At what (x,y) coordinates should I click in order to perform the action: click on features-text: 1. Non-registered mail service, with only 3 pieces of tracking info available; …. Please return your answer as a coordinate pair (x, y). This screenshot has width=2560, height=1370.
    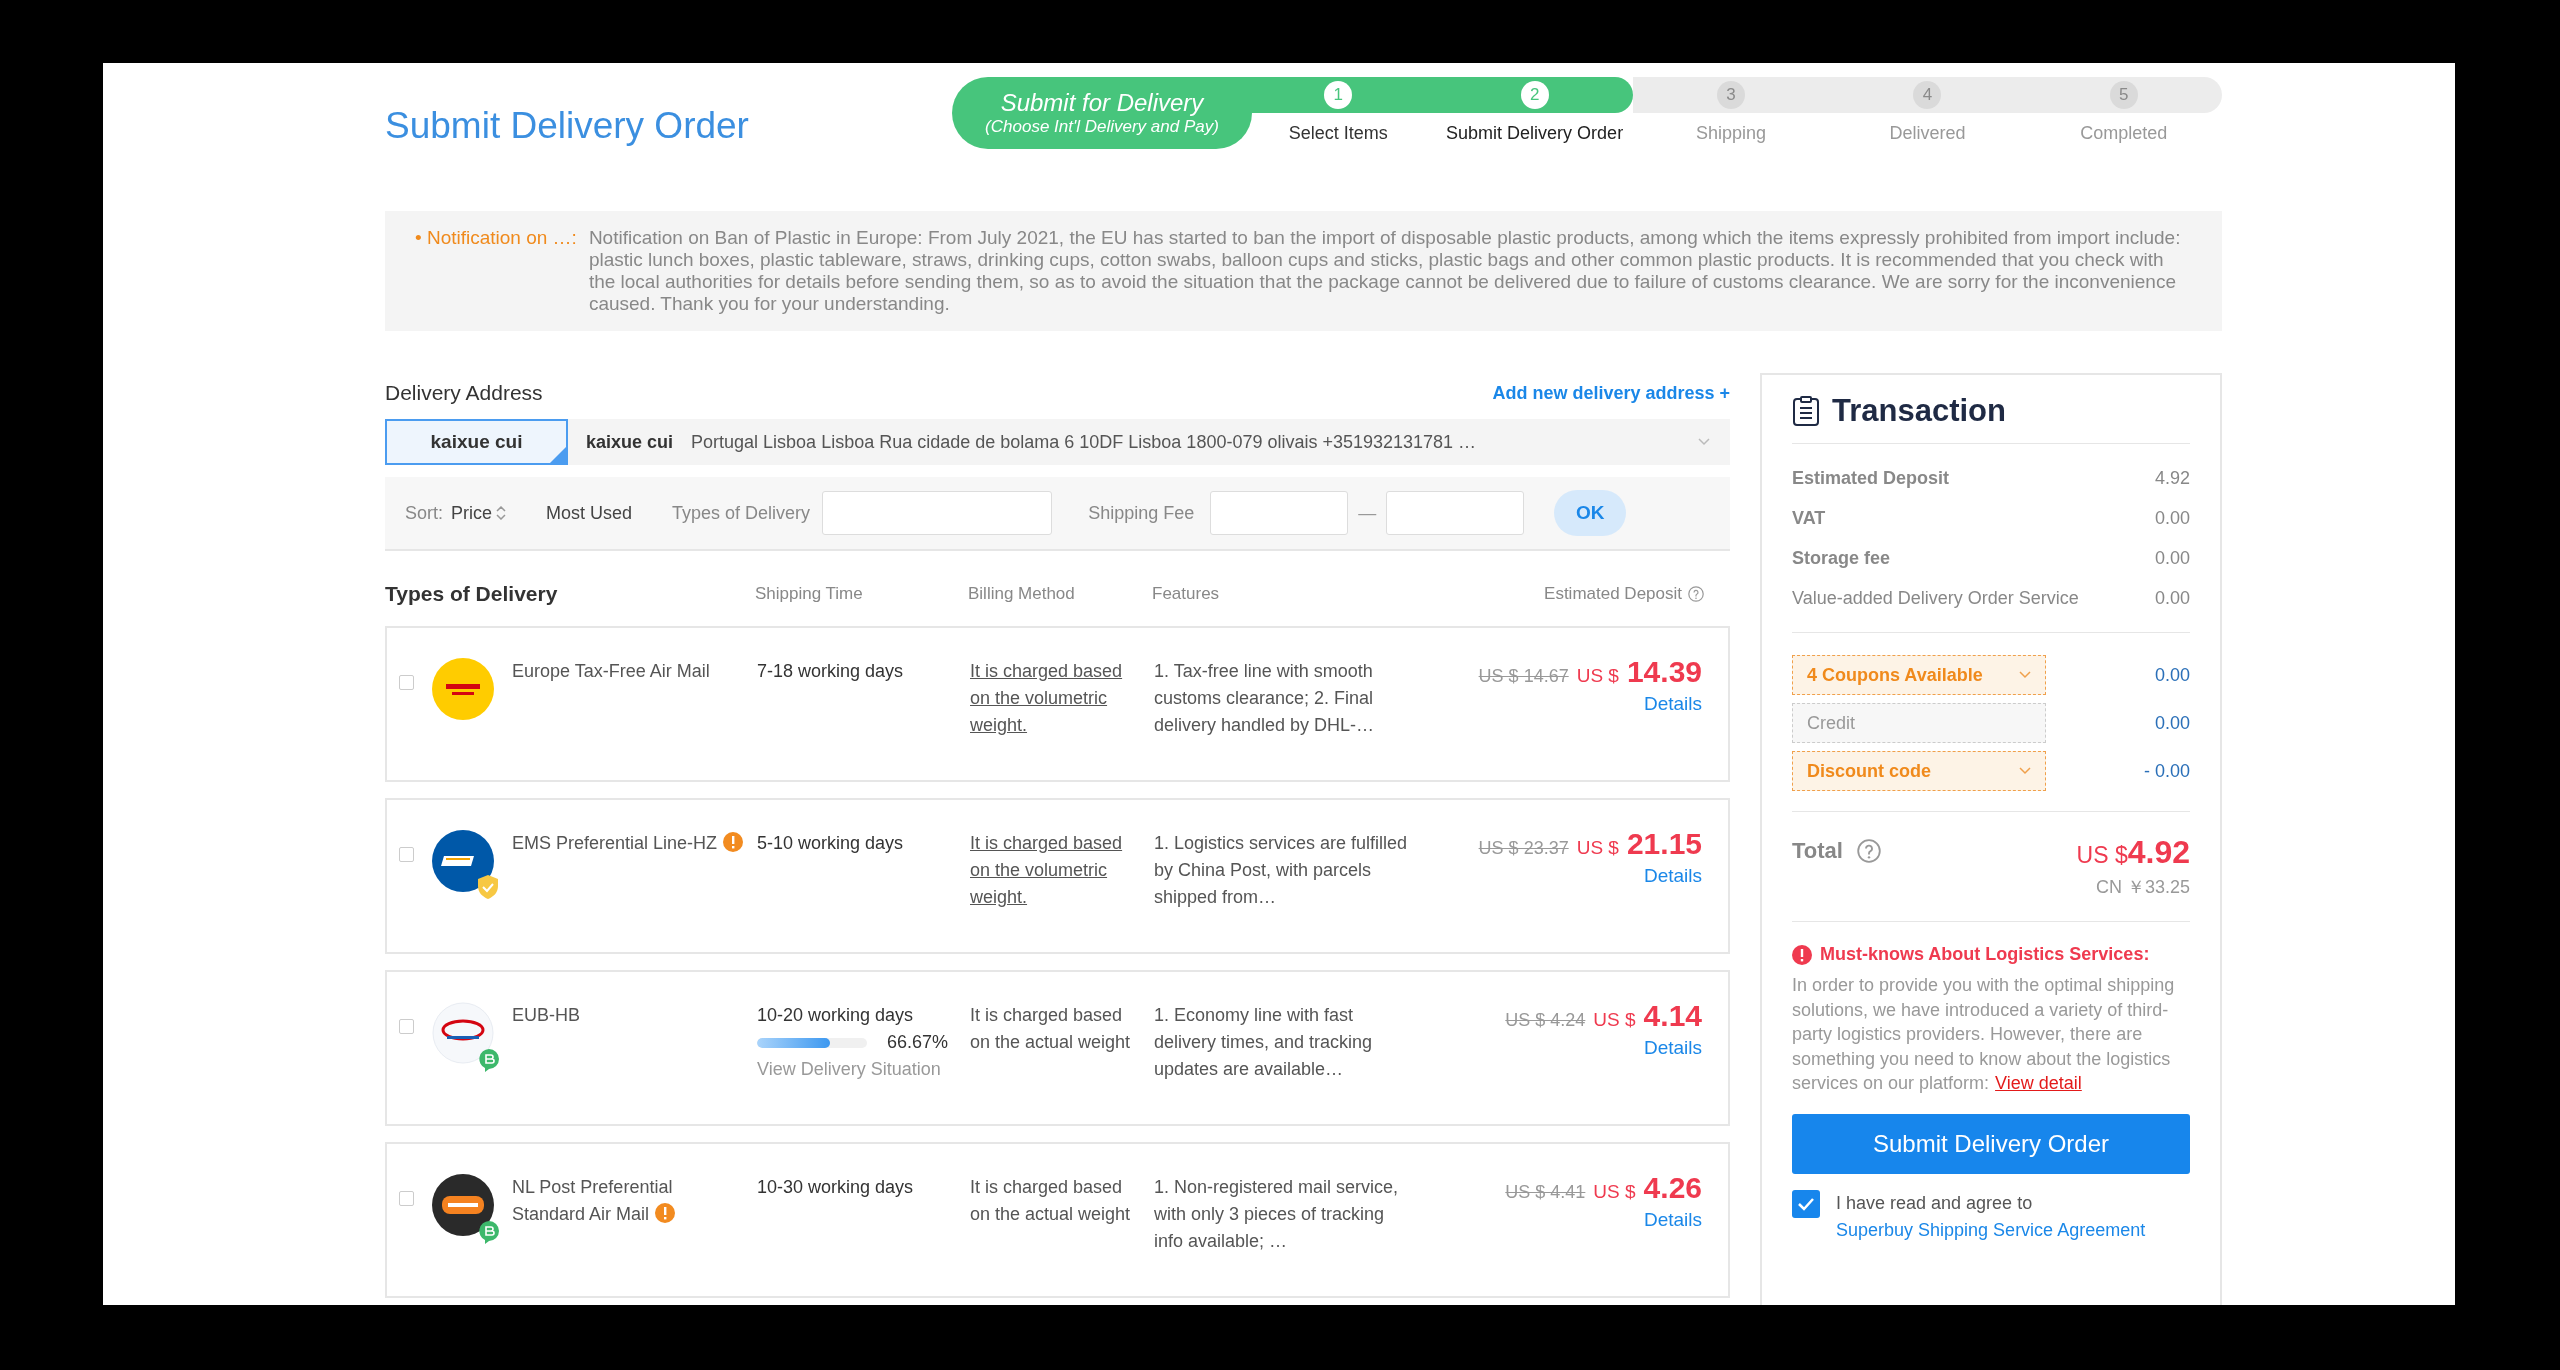
    Looking at the image, I should click on (1277, 1214).